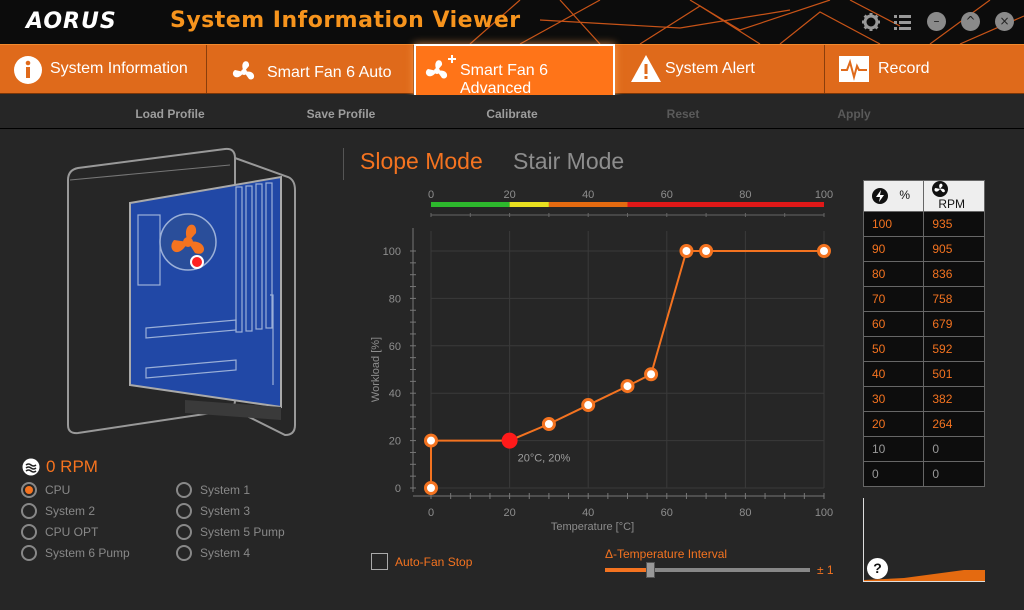 The width and height of the screenshot is (1024, 610). I want to click on y-axis-label: Workload [%], so click(376, 369).